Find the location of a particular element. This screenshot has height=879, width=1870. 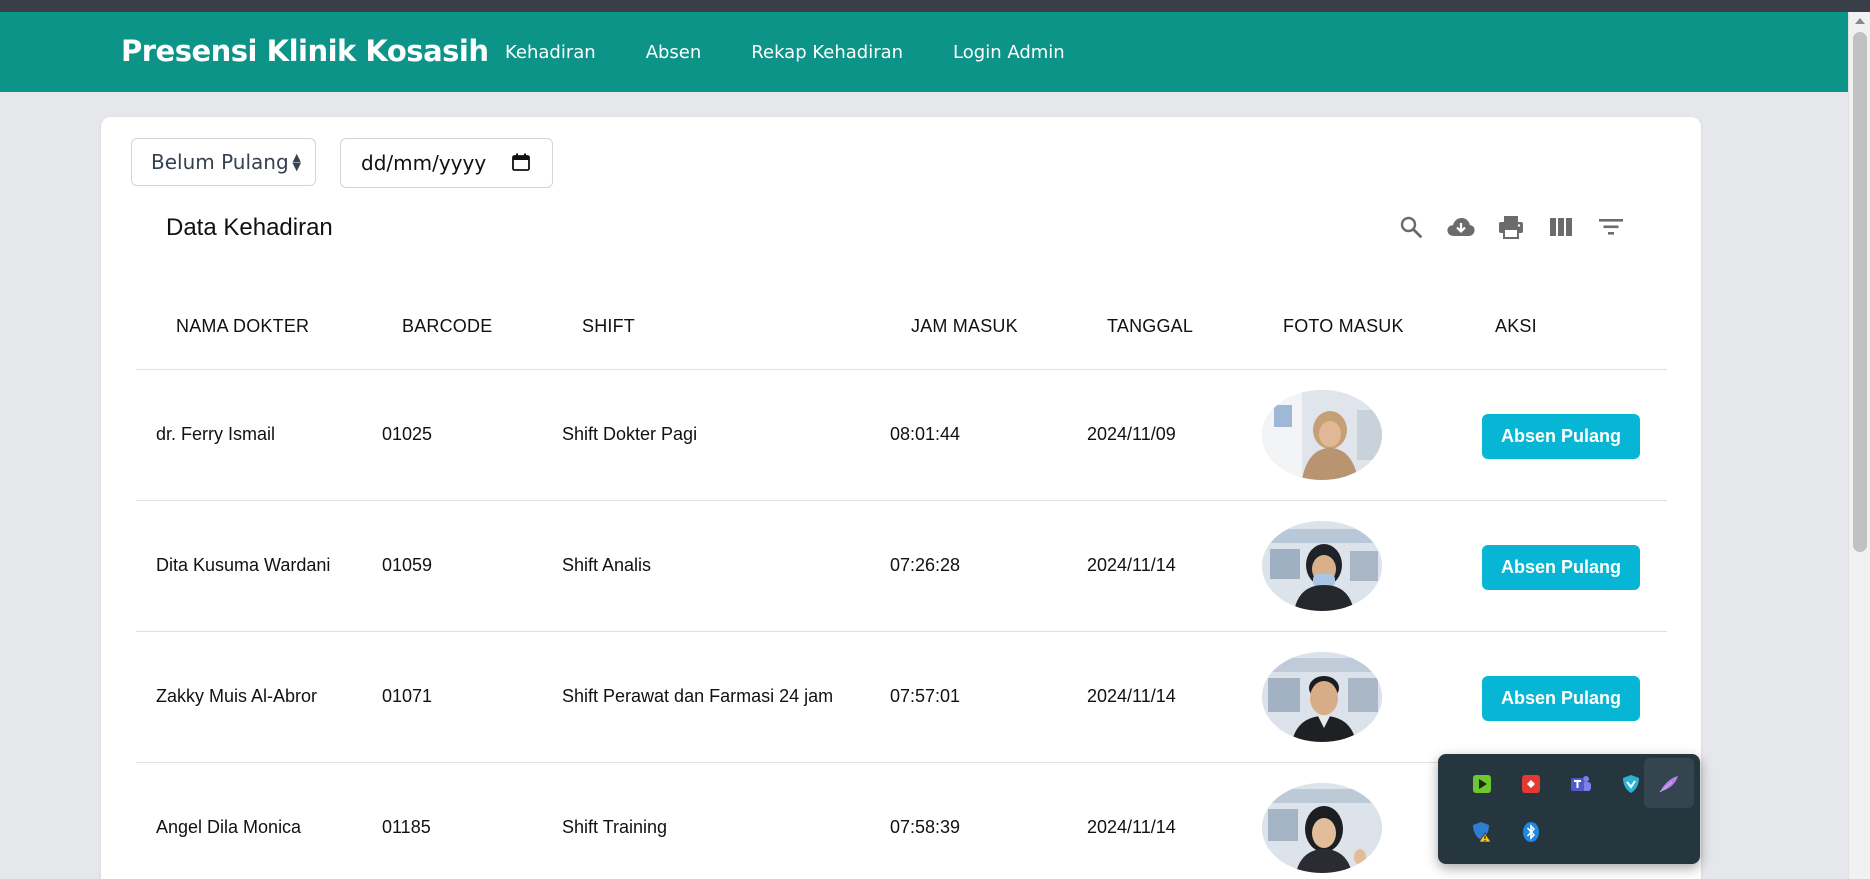

status-select-value: Belum Pulang is located at coordinates (220, 162).